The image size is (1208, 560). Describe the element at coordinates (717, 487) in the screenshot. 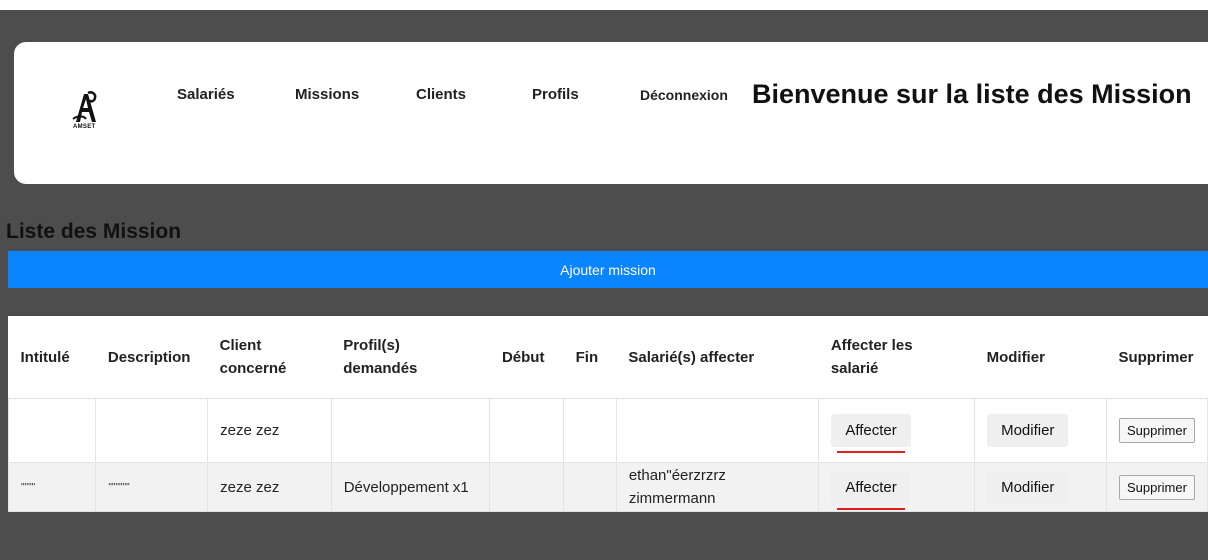

I see `cell-salaries: ethan"éerzrzrz zimmermann` at that location.